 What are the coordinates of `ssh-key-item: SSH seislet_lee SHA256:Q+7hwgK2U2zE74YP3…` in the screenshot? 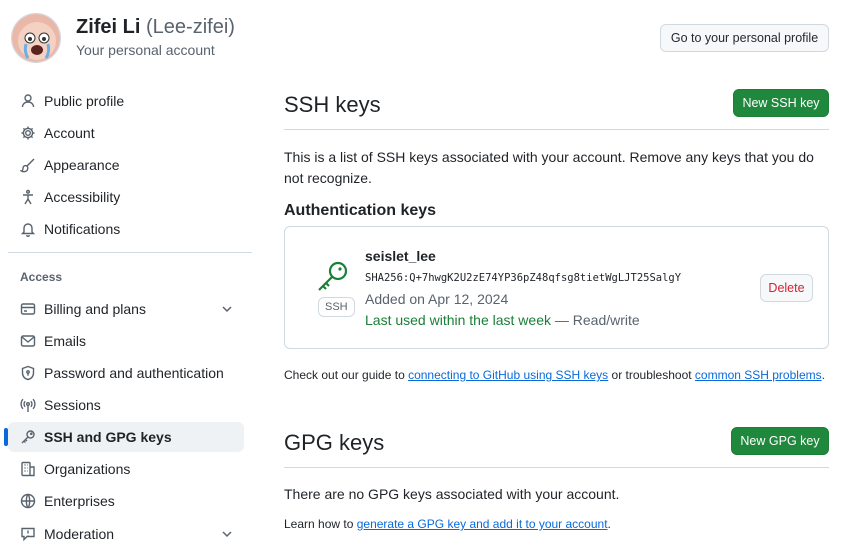 It's located at (556, 287).